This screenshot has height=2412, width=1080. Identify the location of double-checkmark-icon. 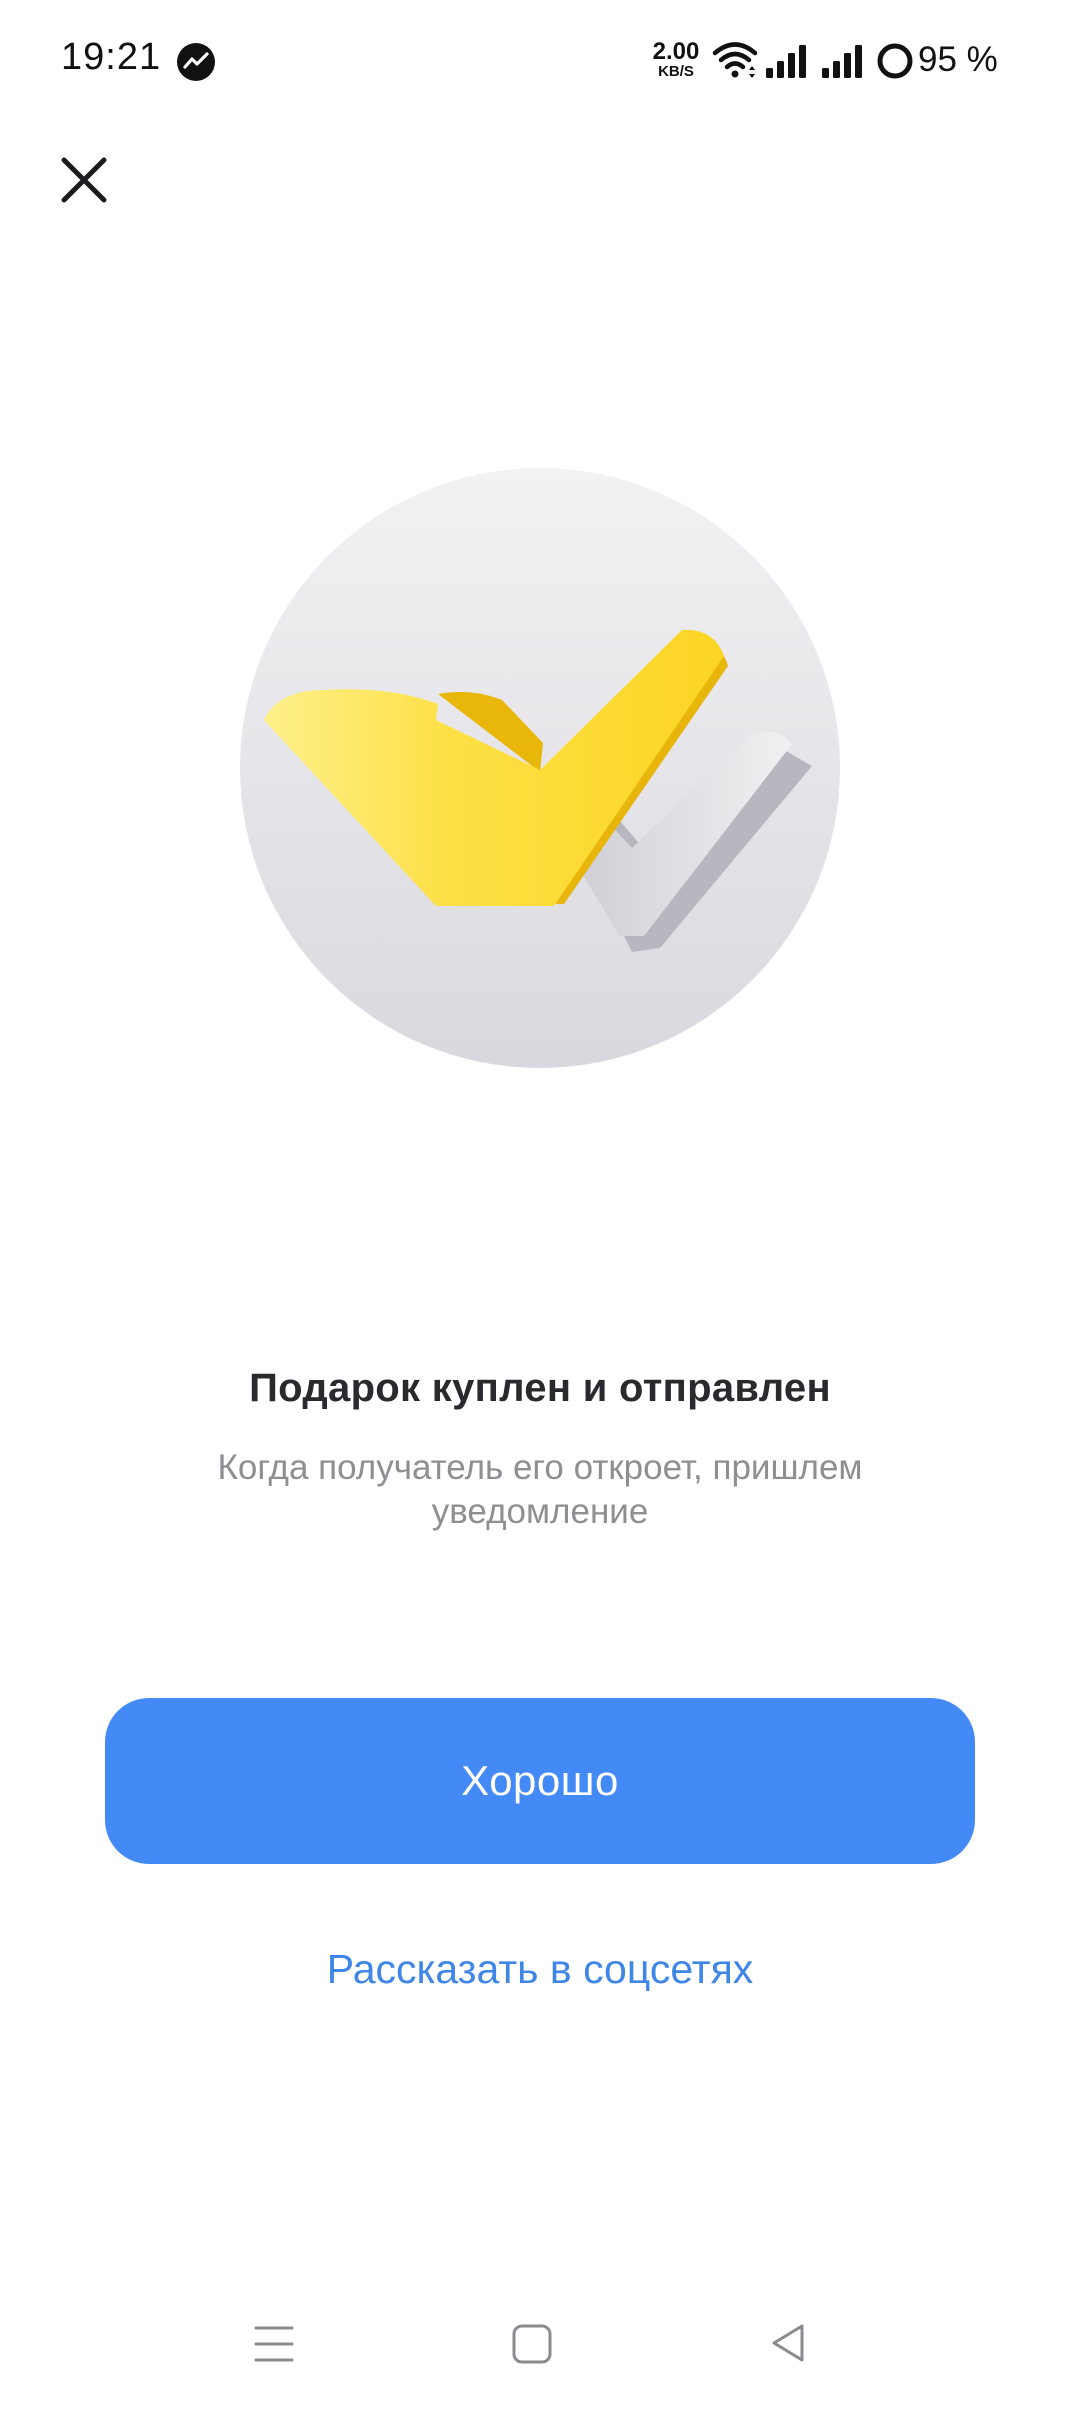
(540, 768).